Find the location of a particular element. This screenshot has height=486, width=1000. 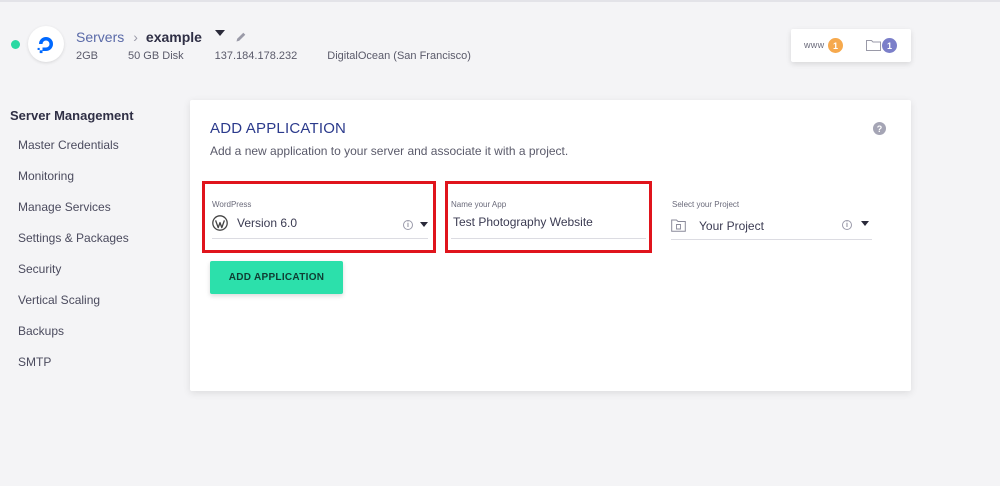

server-ip: 137.184.178.232 is located at coordinates (256, 56).